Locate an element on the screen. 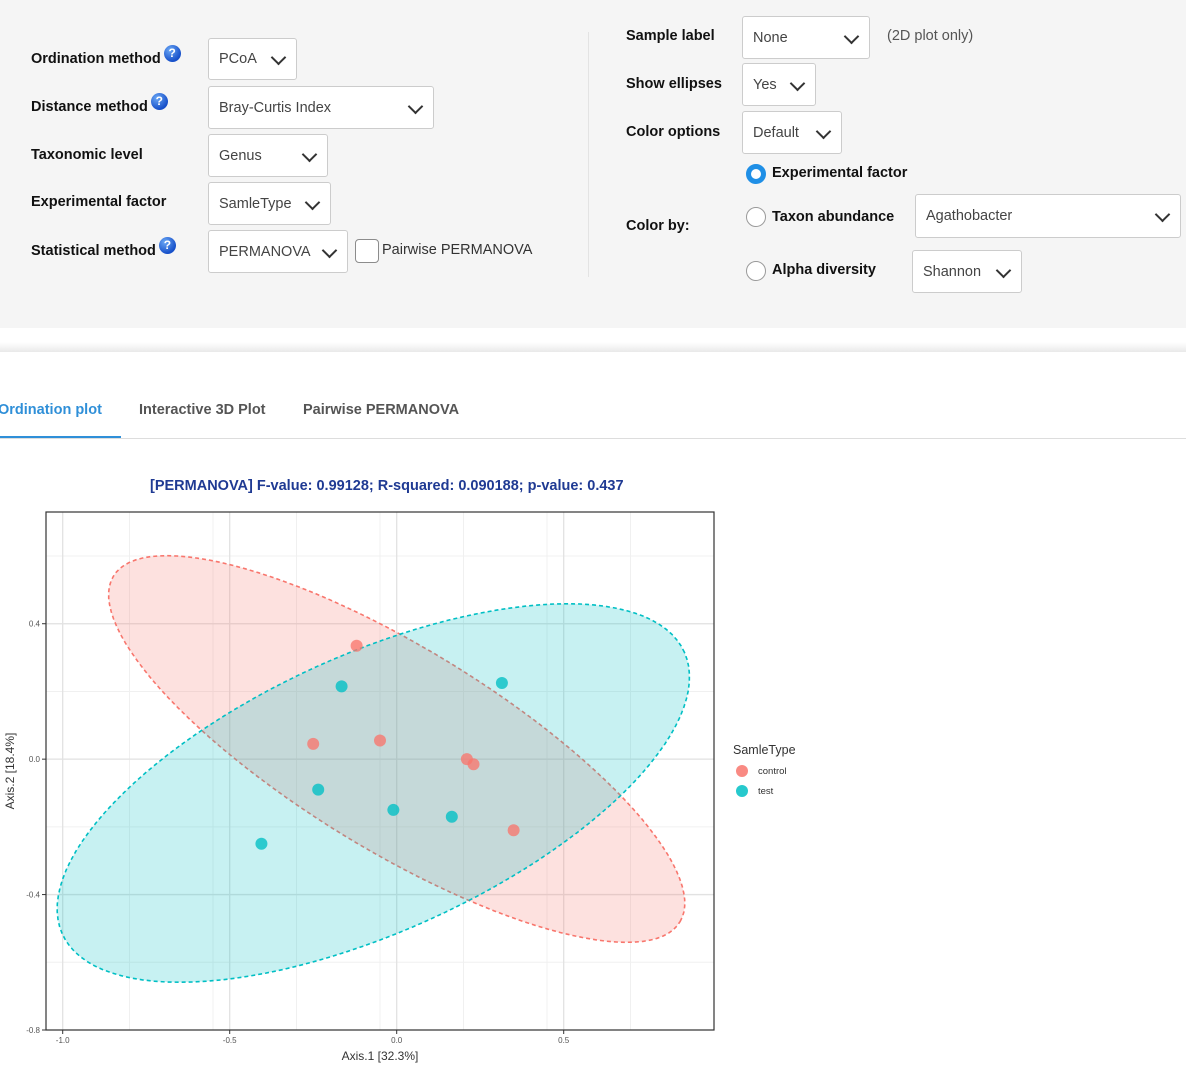 The height and width of the screenshot is (1079, 1186). x-tick-label: 0.0 is located at coordinates (397, 1040).